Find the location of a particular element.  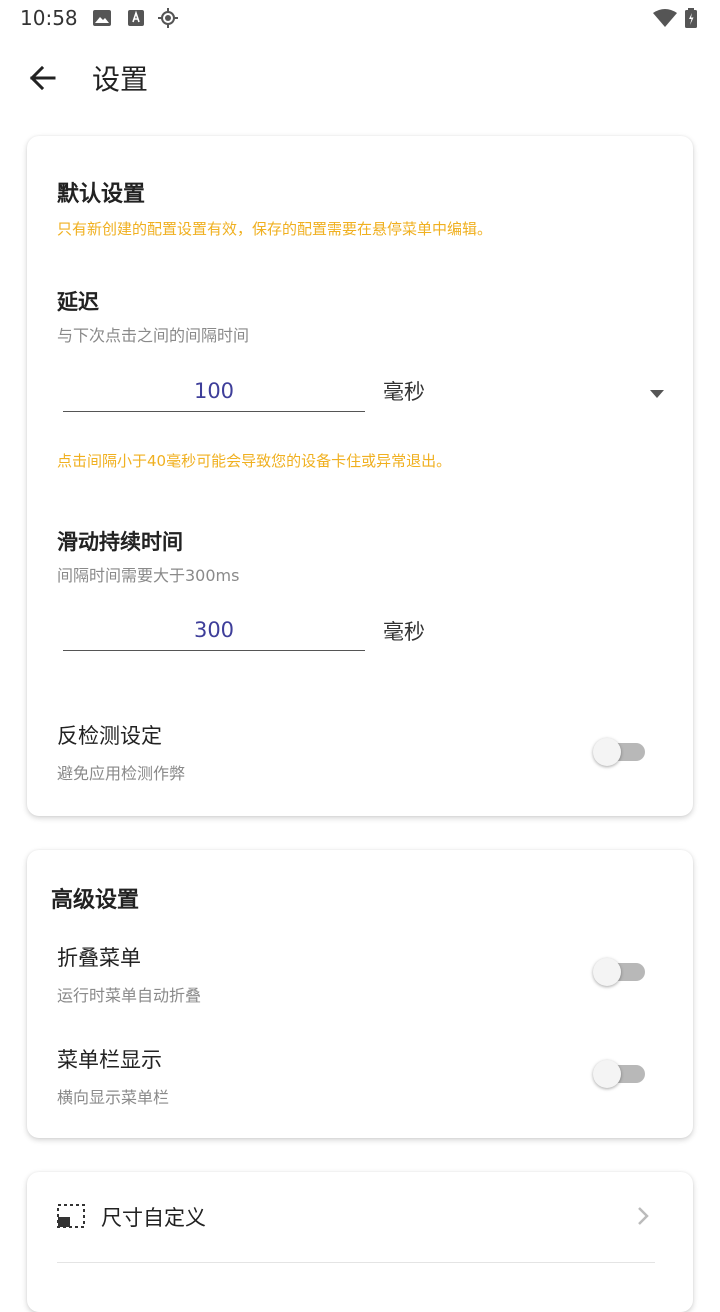

anti-detect-toggle is located at coordinates (621, 752).